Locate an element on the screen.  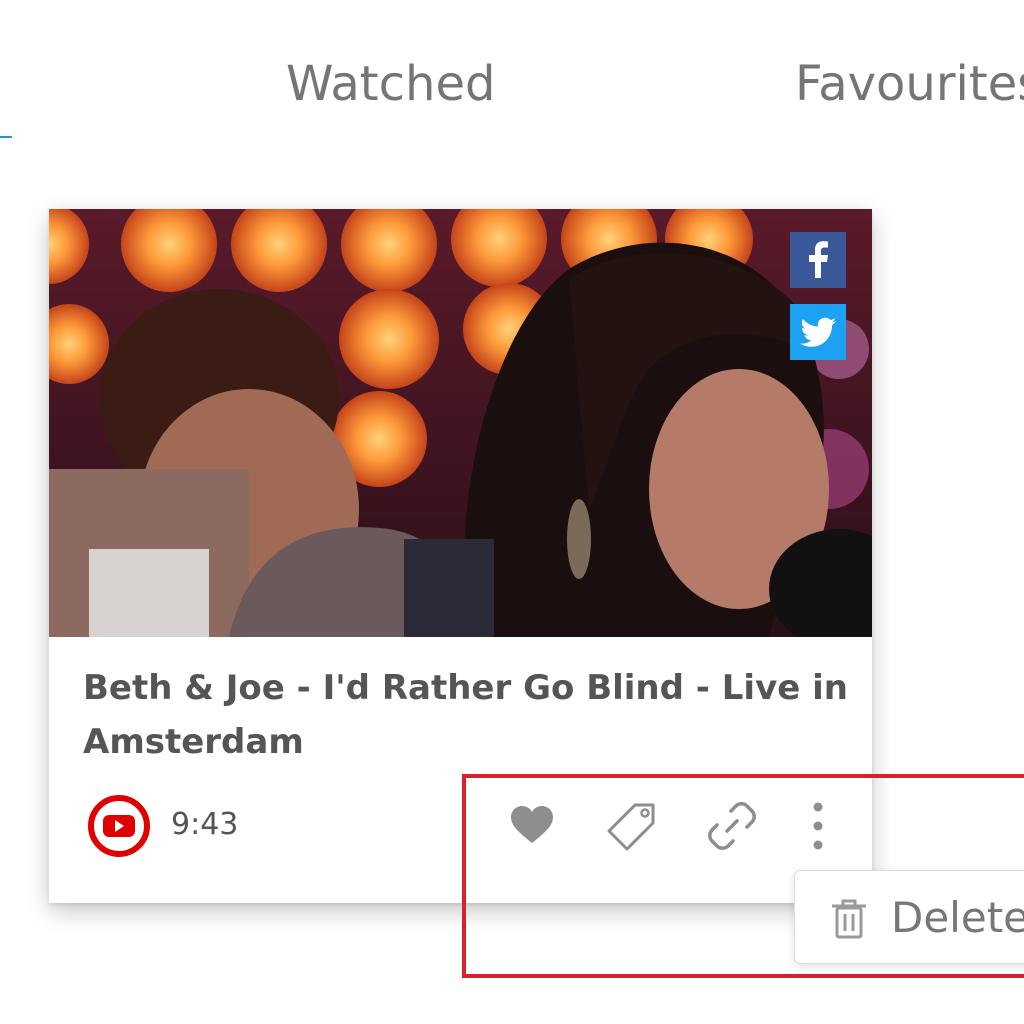
facebook-share-icon is located at coordinates (818, 260).